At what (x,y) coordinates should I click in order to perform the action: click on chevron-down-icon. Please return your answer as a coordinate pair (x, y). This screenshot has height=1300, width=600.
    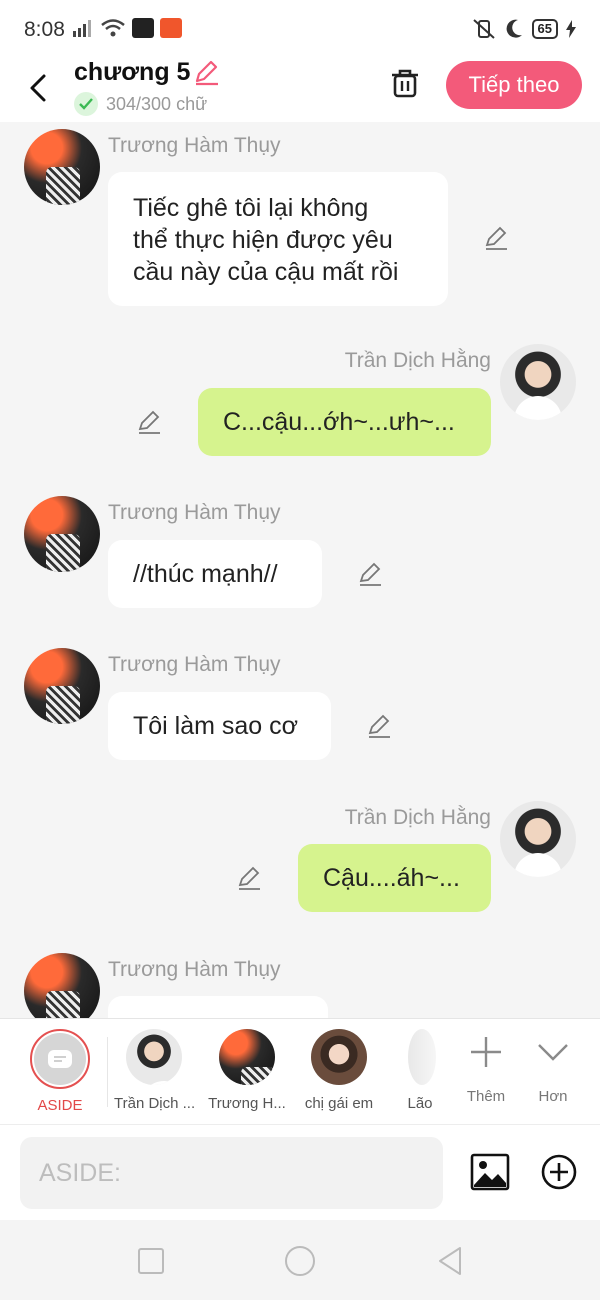
    Looking at the image, I should click on (553, 1052).